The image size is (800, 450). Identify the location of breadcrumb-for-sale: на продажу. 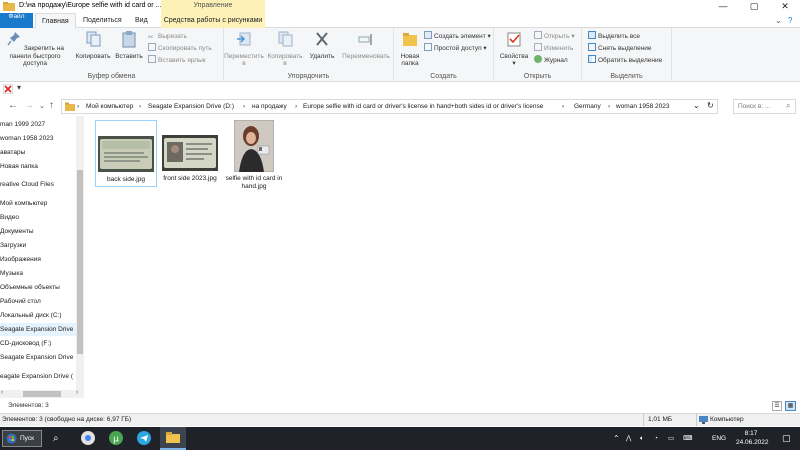
(269, 106).